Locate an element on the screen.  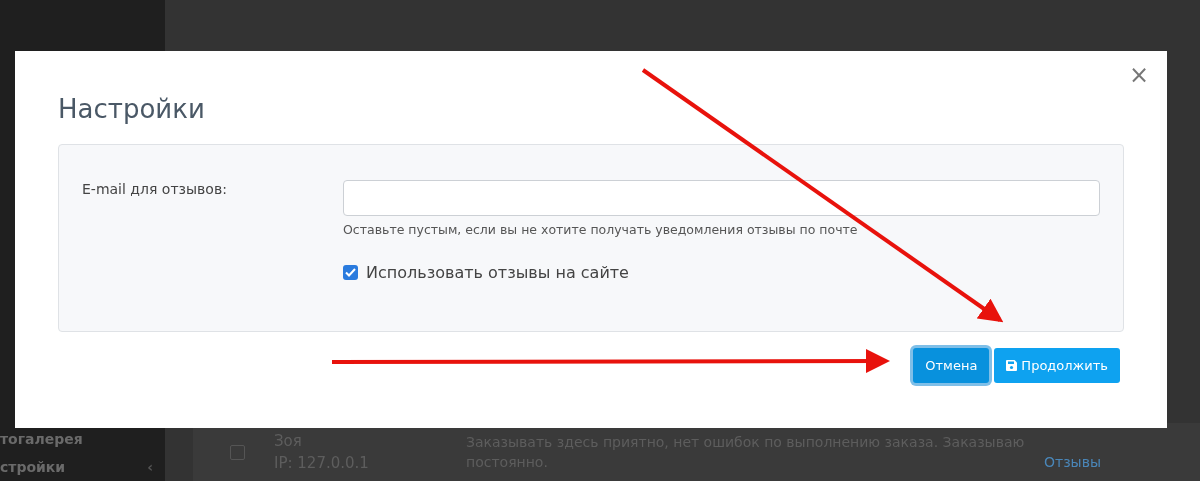
reviews-link: Отзывы is located at coordinates (1072, 462).